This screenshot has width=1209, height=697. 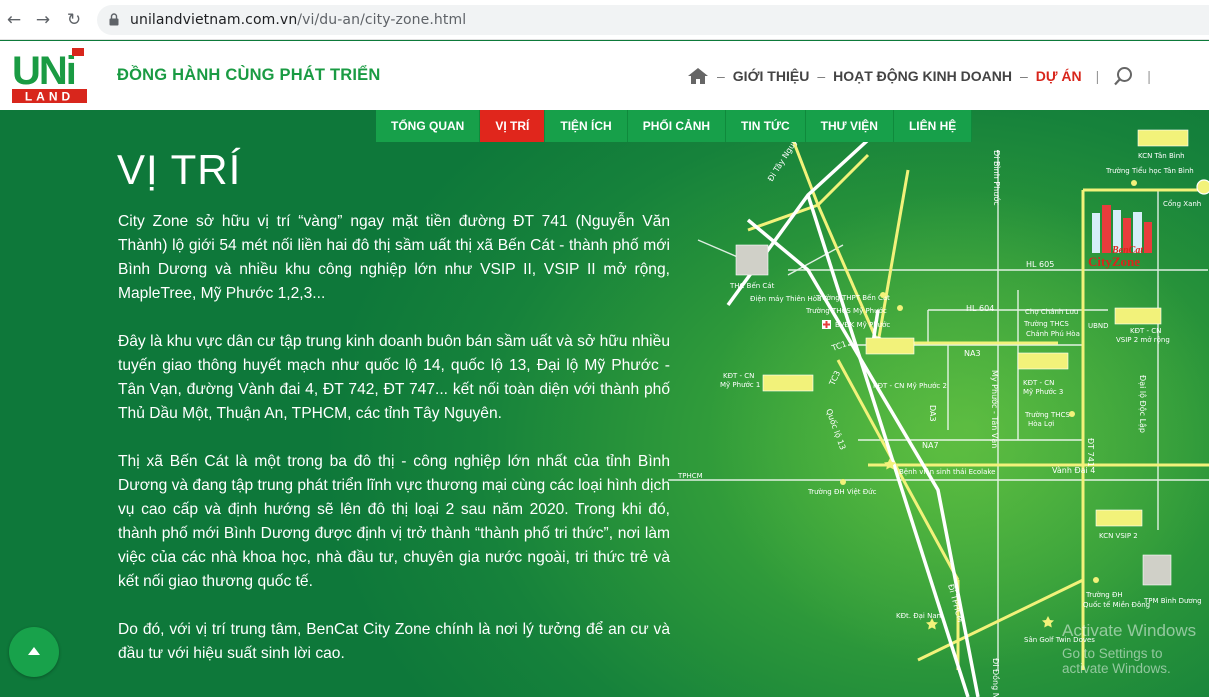 What do you see at coordinates (1090, 452) in the screenshot?
I see `svg-text: ĐT 741` at bounding box center [1090, 452].